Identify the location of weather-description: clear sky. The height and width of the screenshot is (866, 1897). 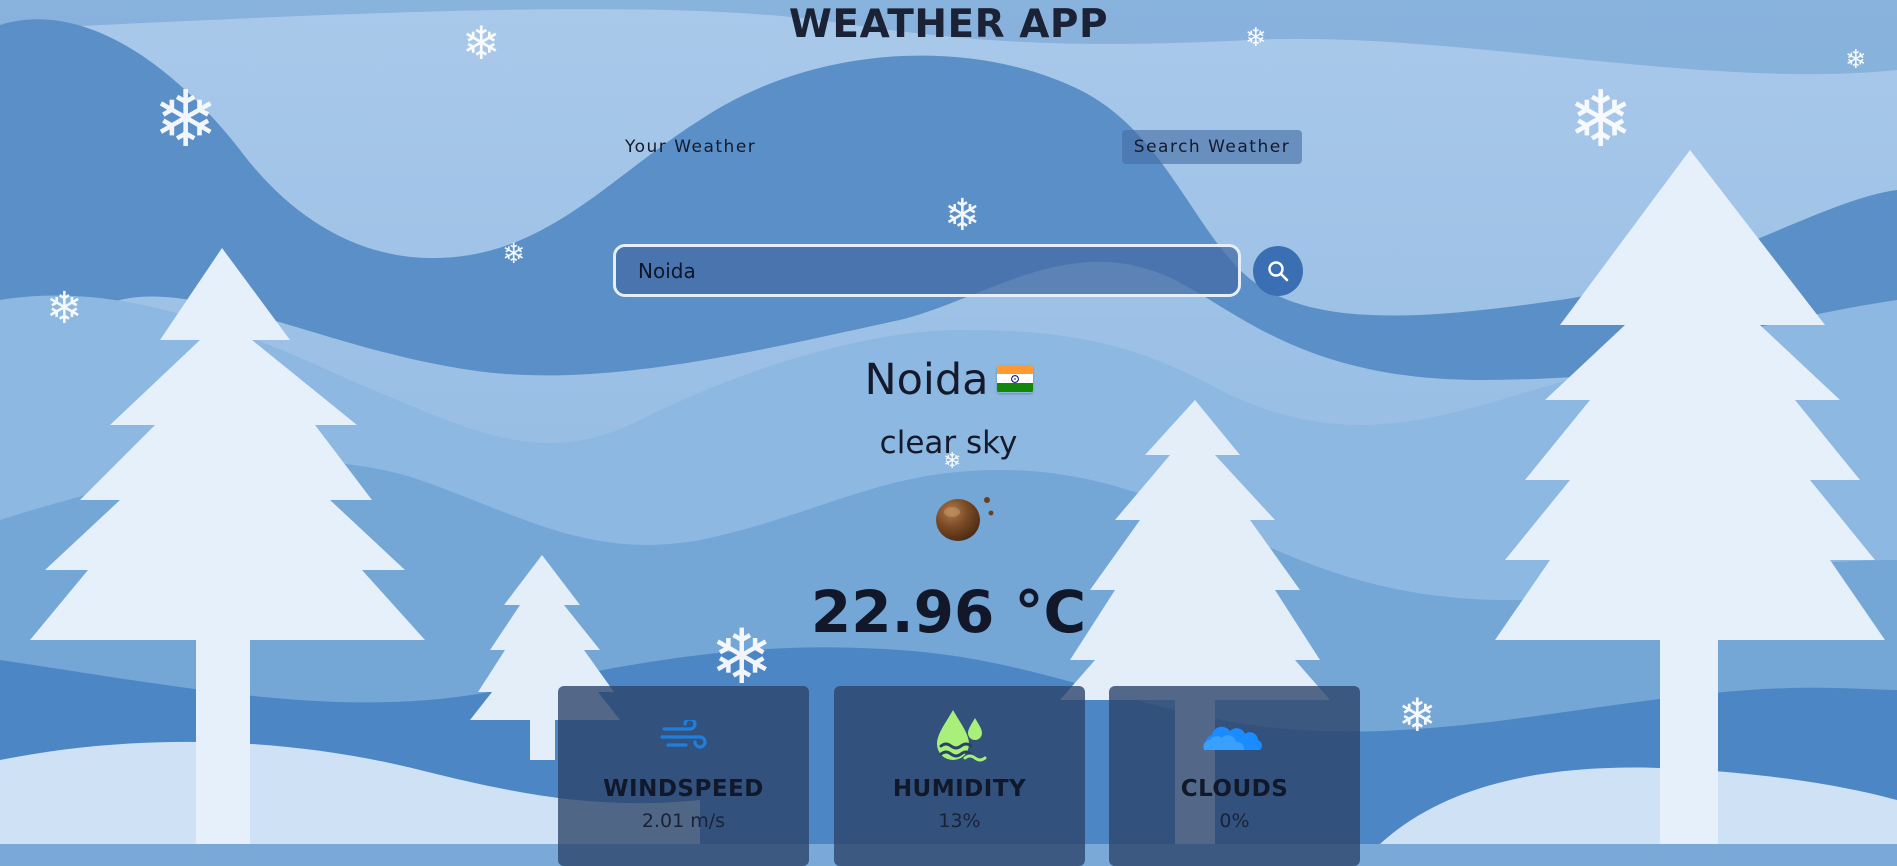
(948, 443).